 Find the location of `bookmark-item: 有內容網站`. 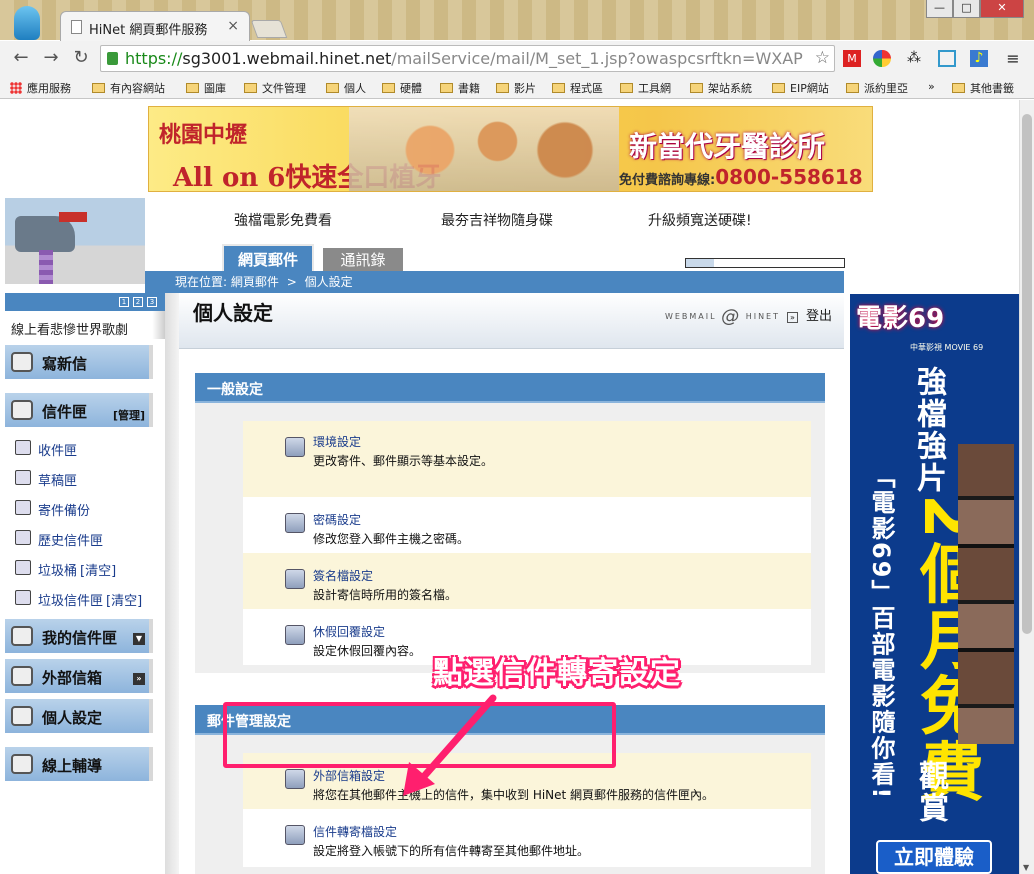

bookmark-item: 有內容網站 is located at coordinates (128, 88).